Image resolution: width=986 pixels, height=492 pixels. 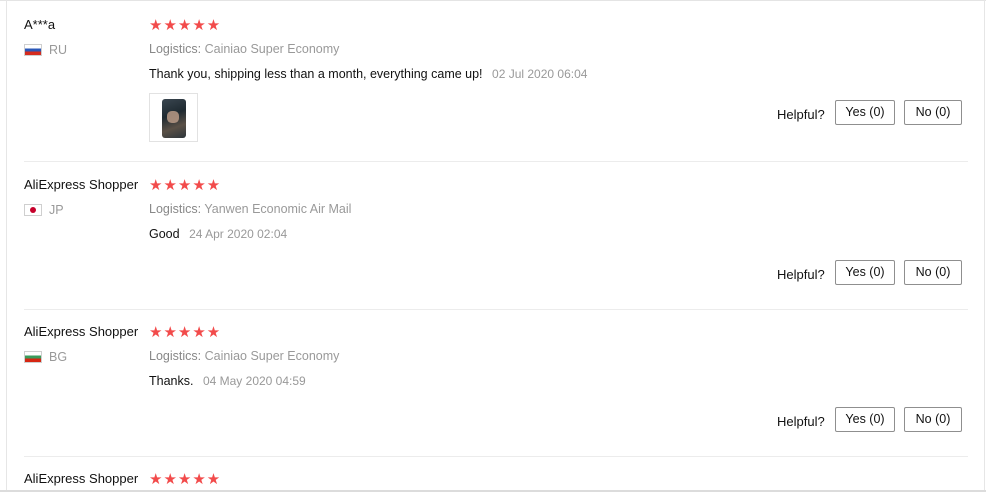 I want to click on review-date: 24 Apr 2020 02:04, so click(x=238, y=234).